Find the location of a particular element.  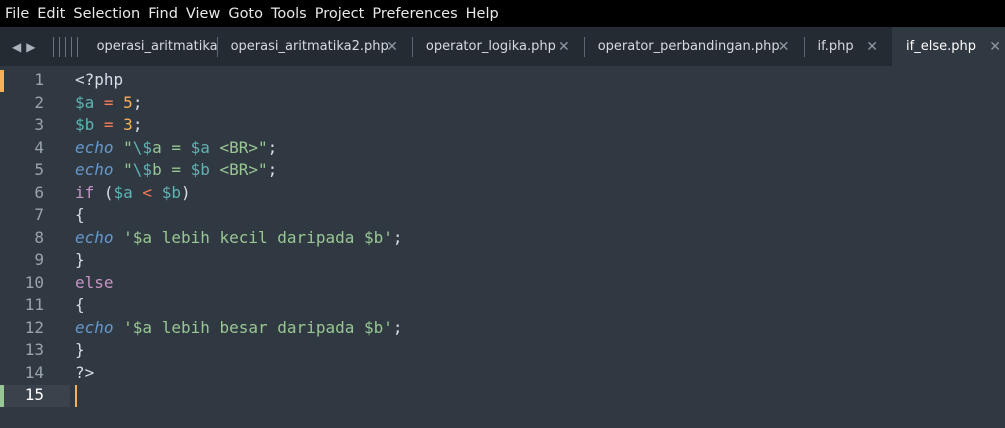

line-number: 1 is located at coordinates (39, 79).